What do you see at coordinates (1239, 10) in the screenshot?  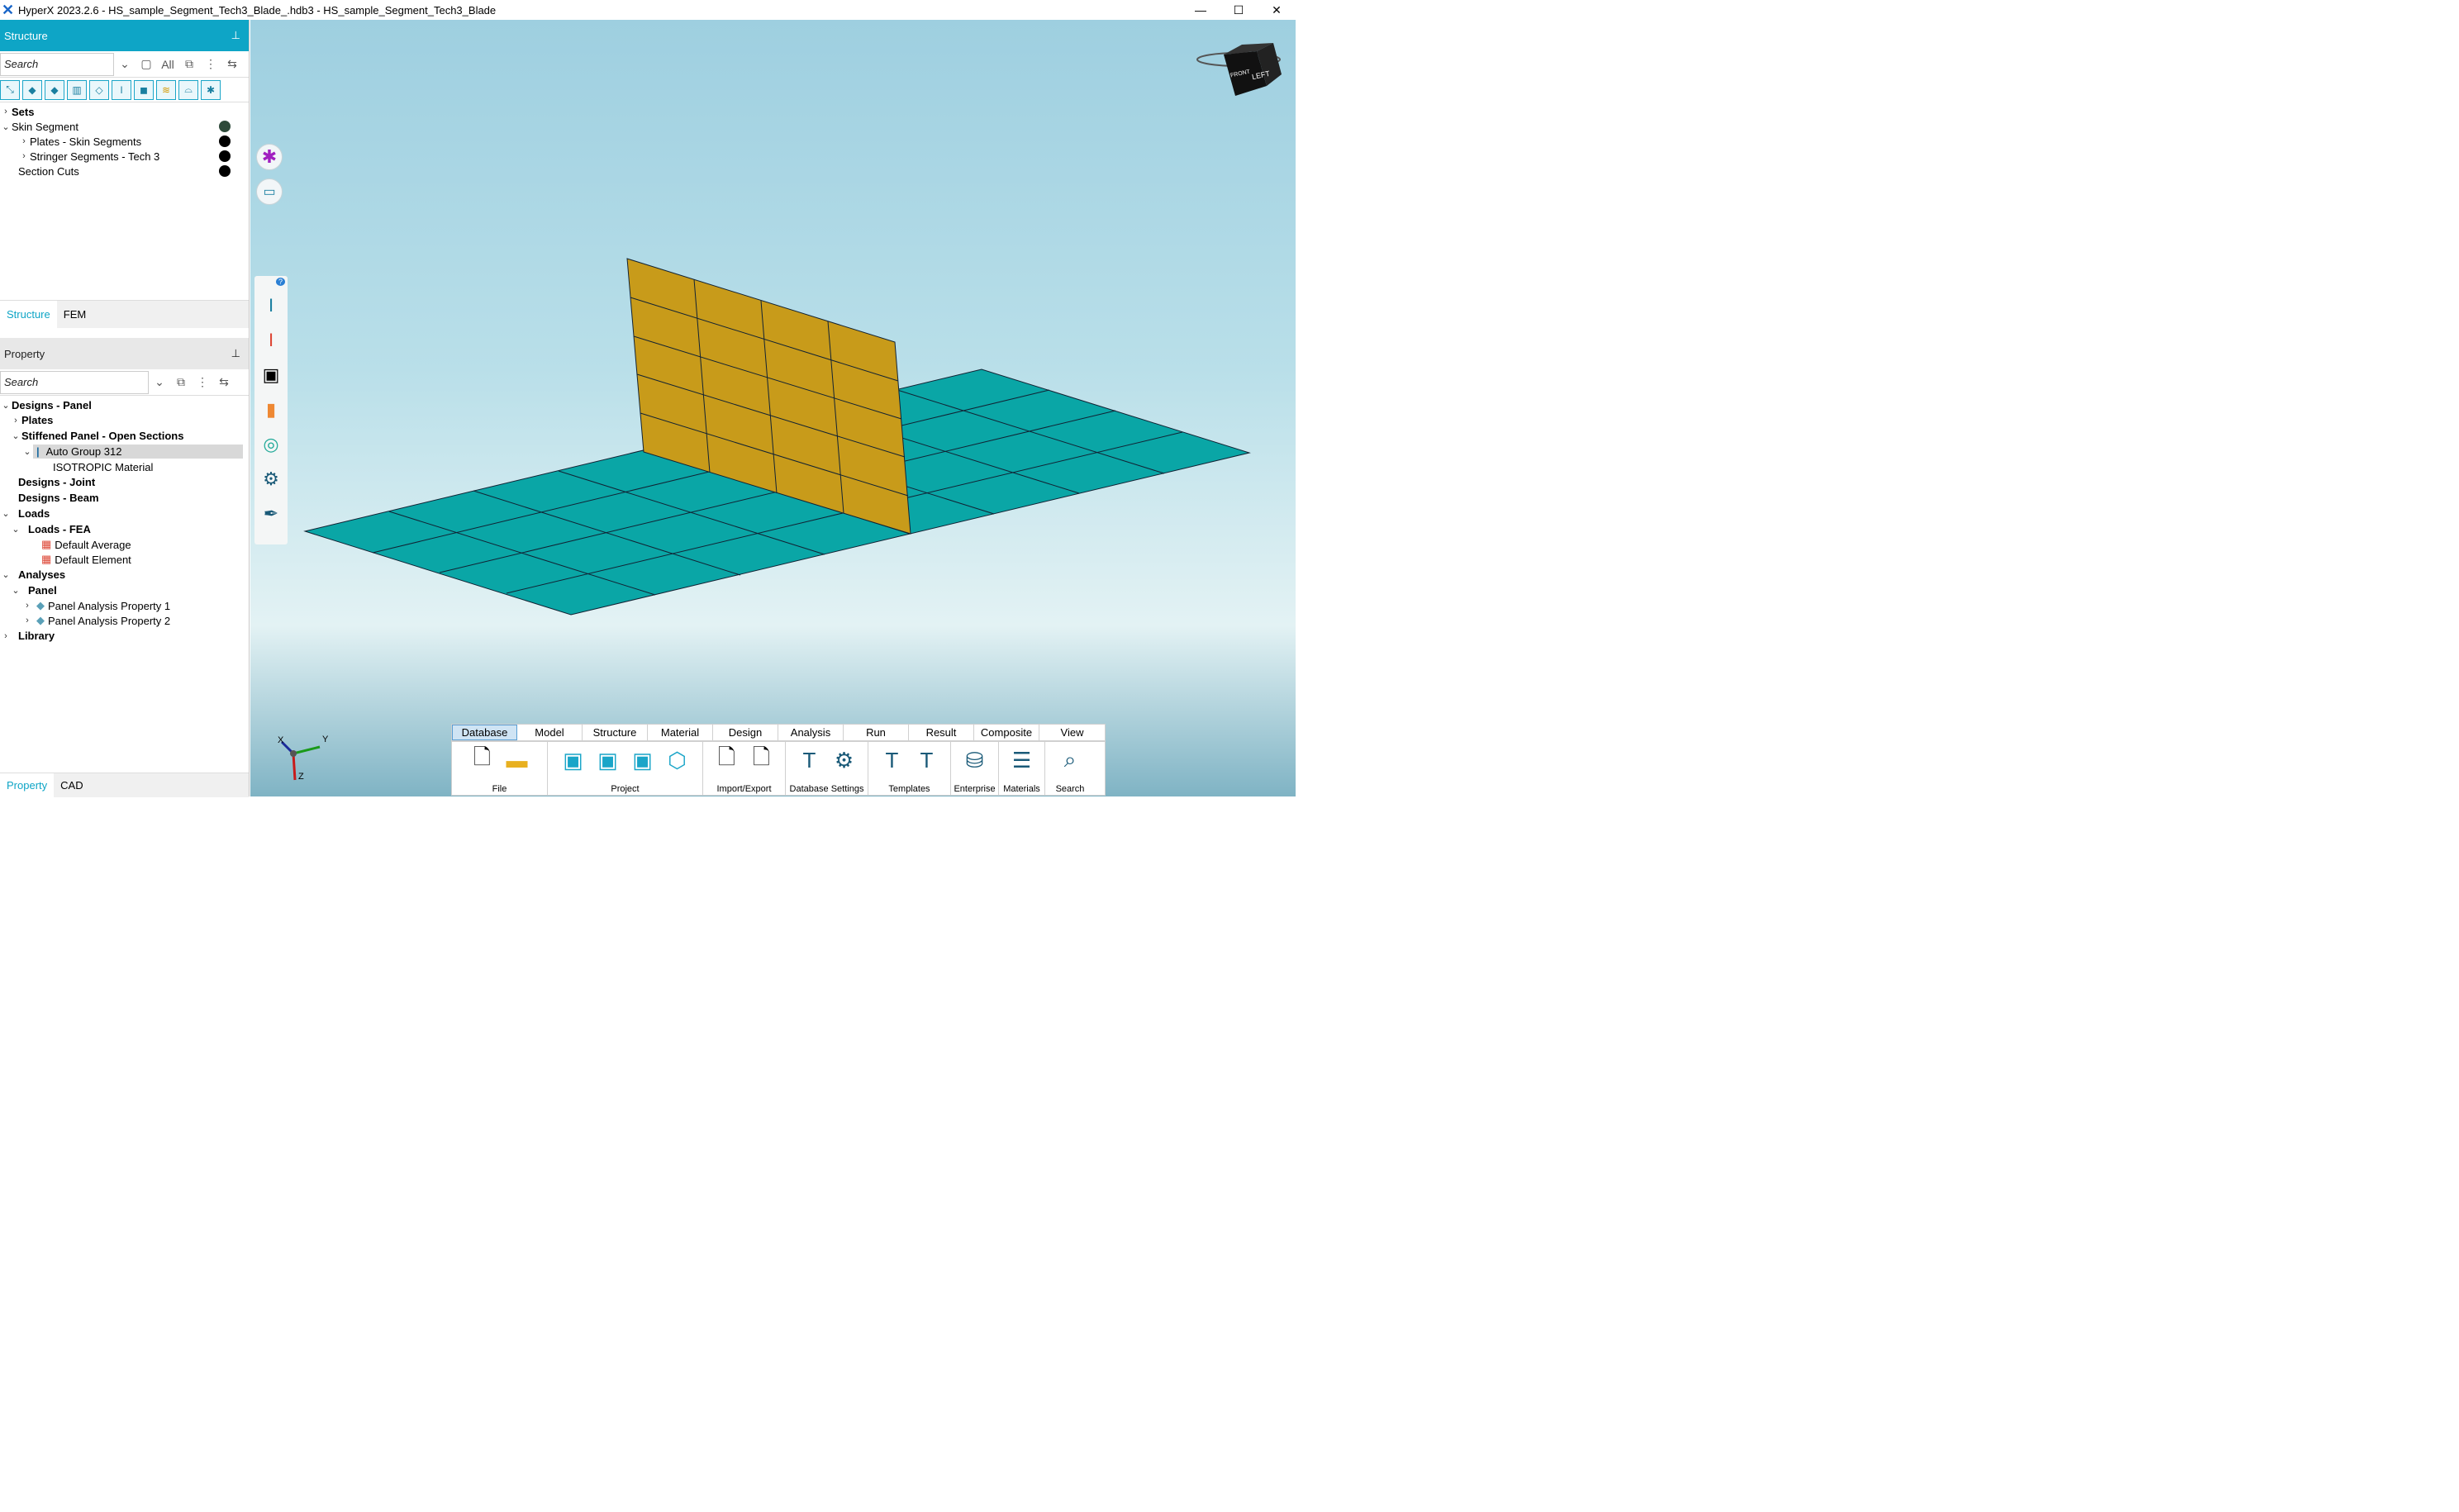 I see `maximize-button: ☐` at bounding box center [1239, 10].